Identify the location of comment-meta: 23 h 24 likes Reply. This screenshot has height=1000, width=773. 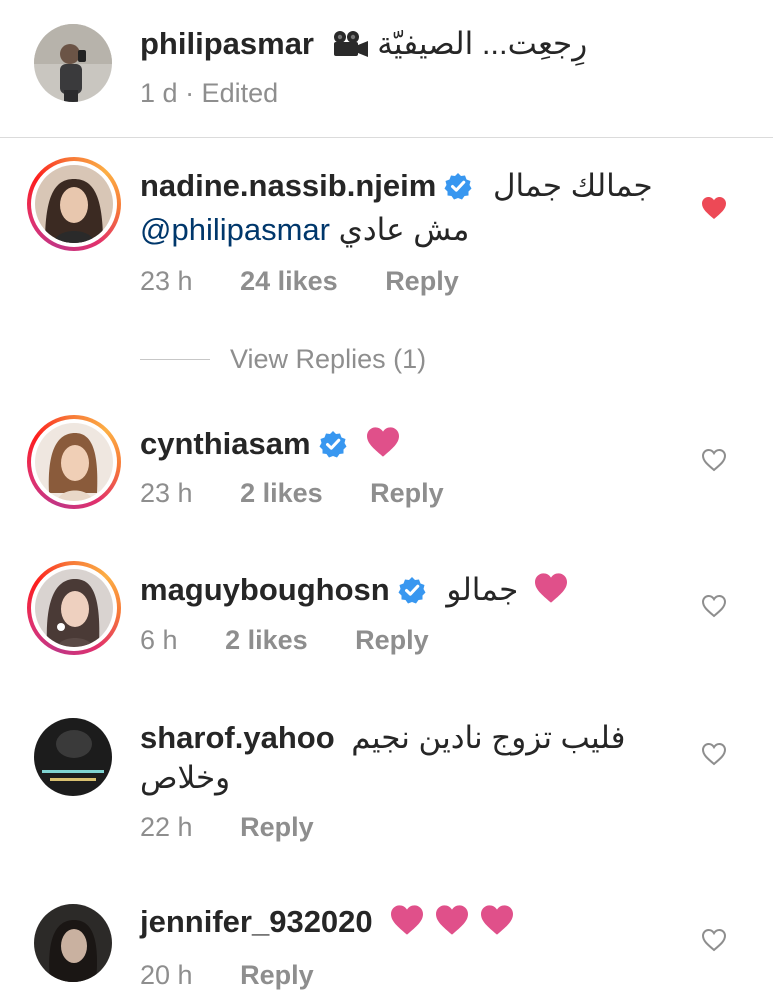
(299, 281).